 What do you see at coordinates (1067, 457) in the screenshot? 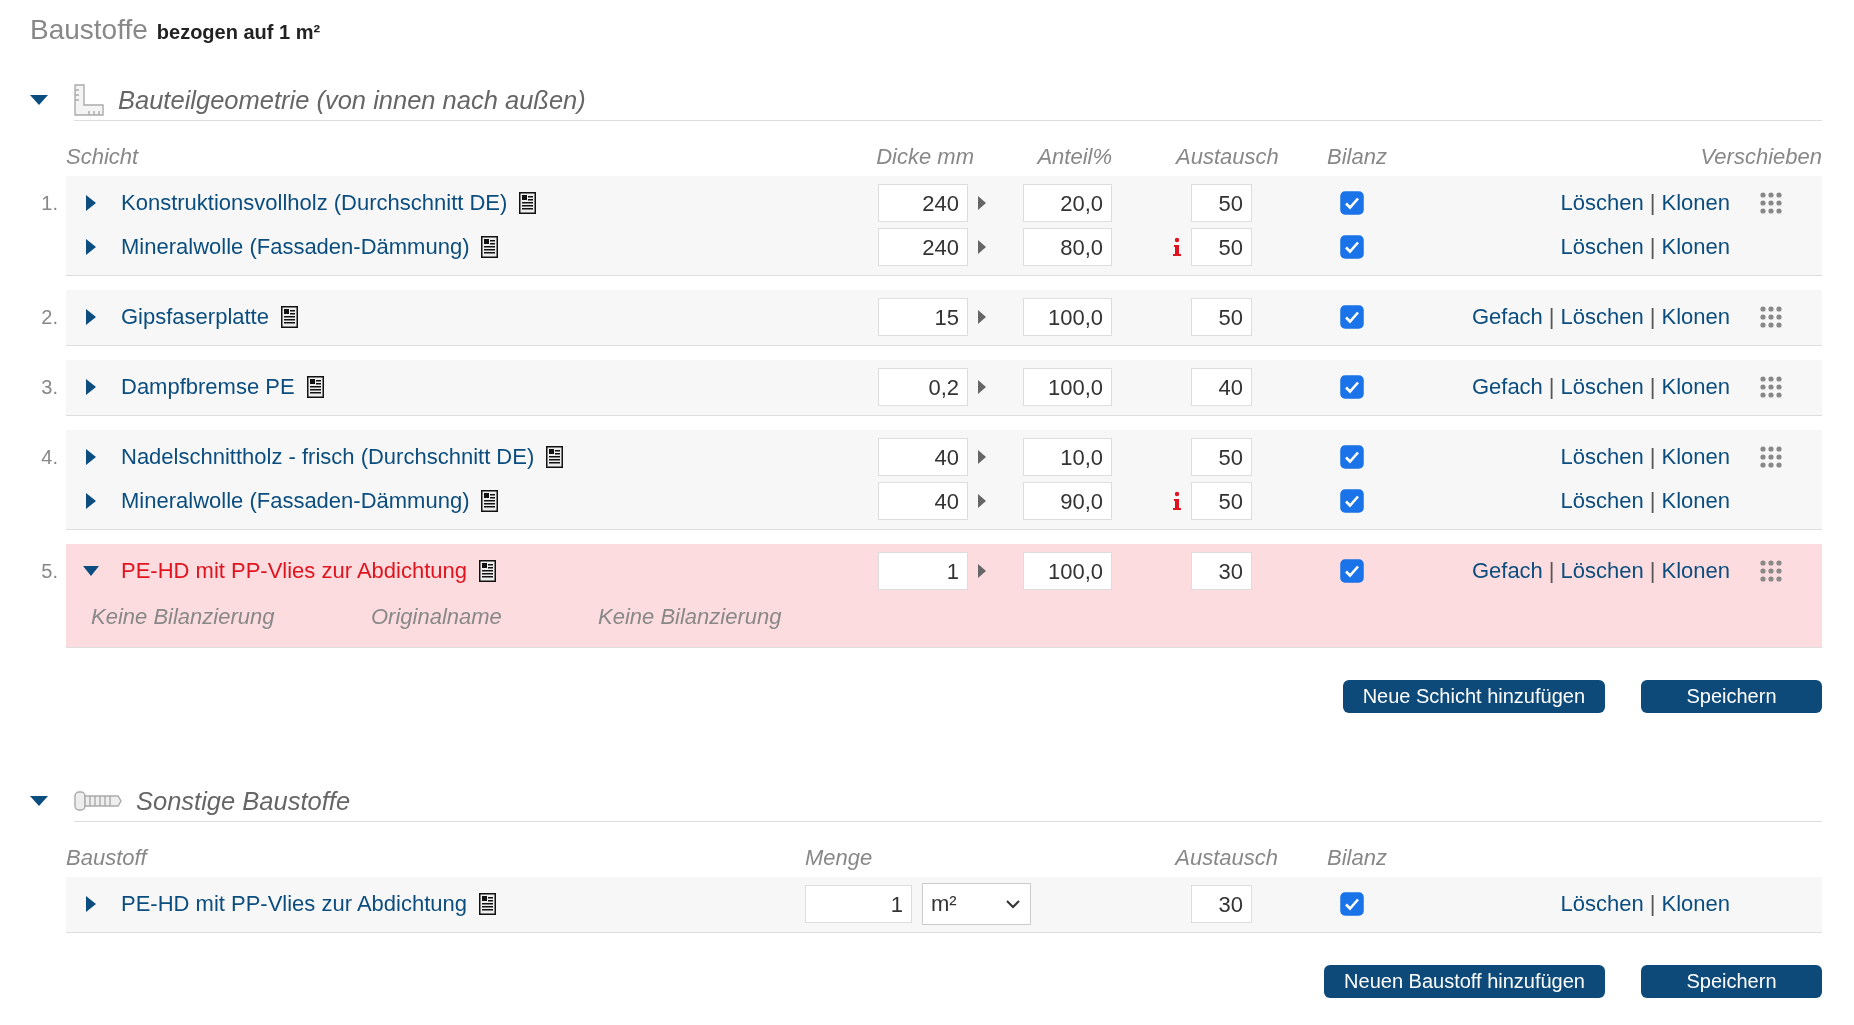
I see `input-field: 10,0` at bounding box center [1067, 457].